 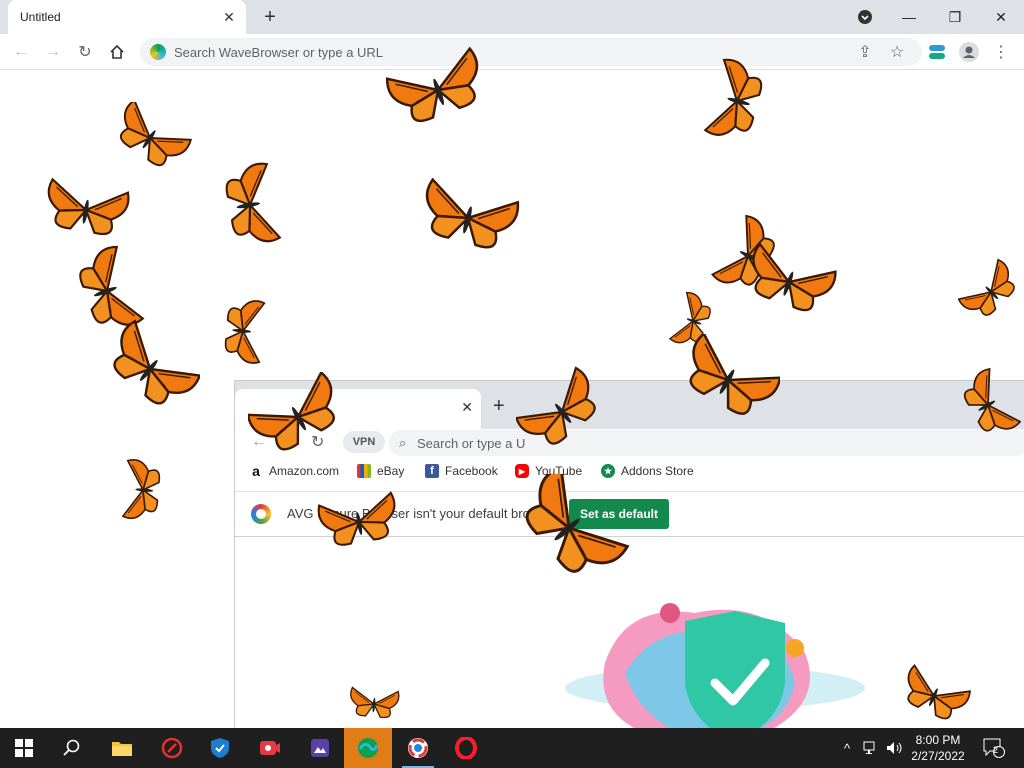 What do you see at coordinates (53, 52) in the screenshot?
I see `forward-button: →` at bounding box center [53, 52].